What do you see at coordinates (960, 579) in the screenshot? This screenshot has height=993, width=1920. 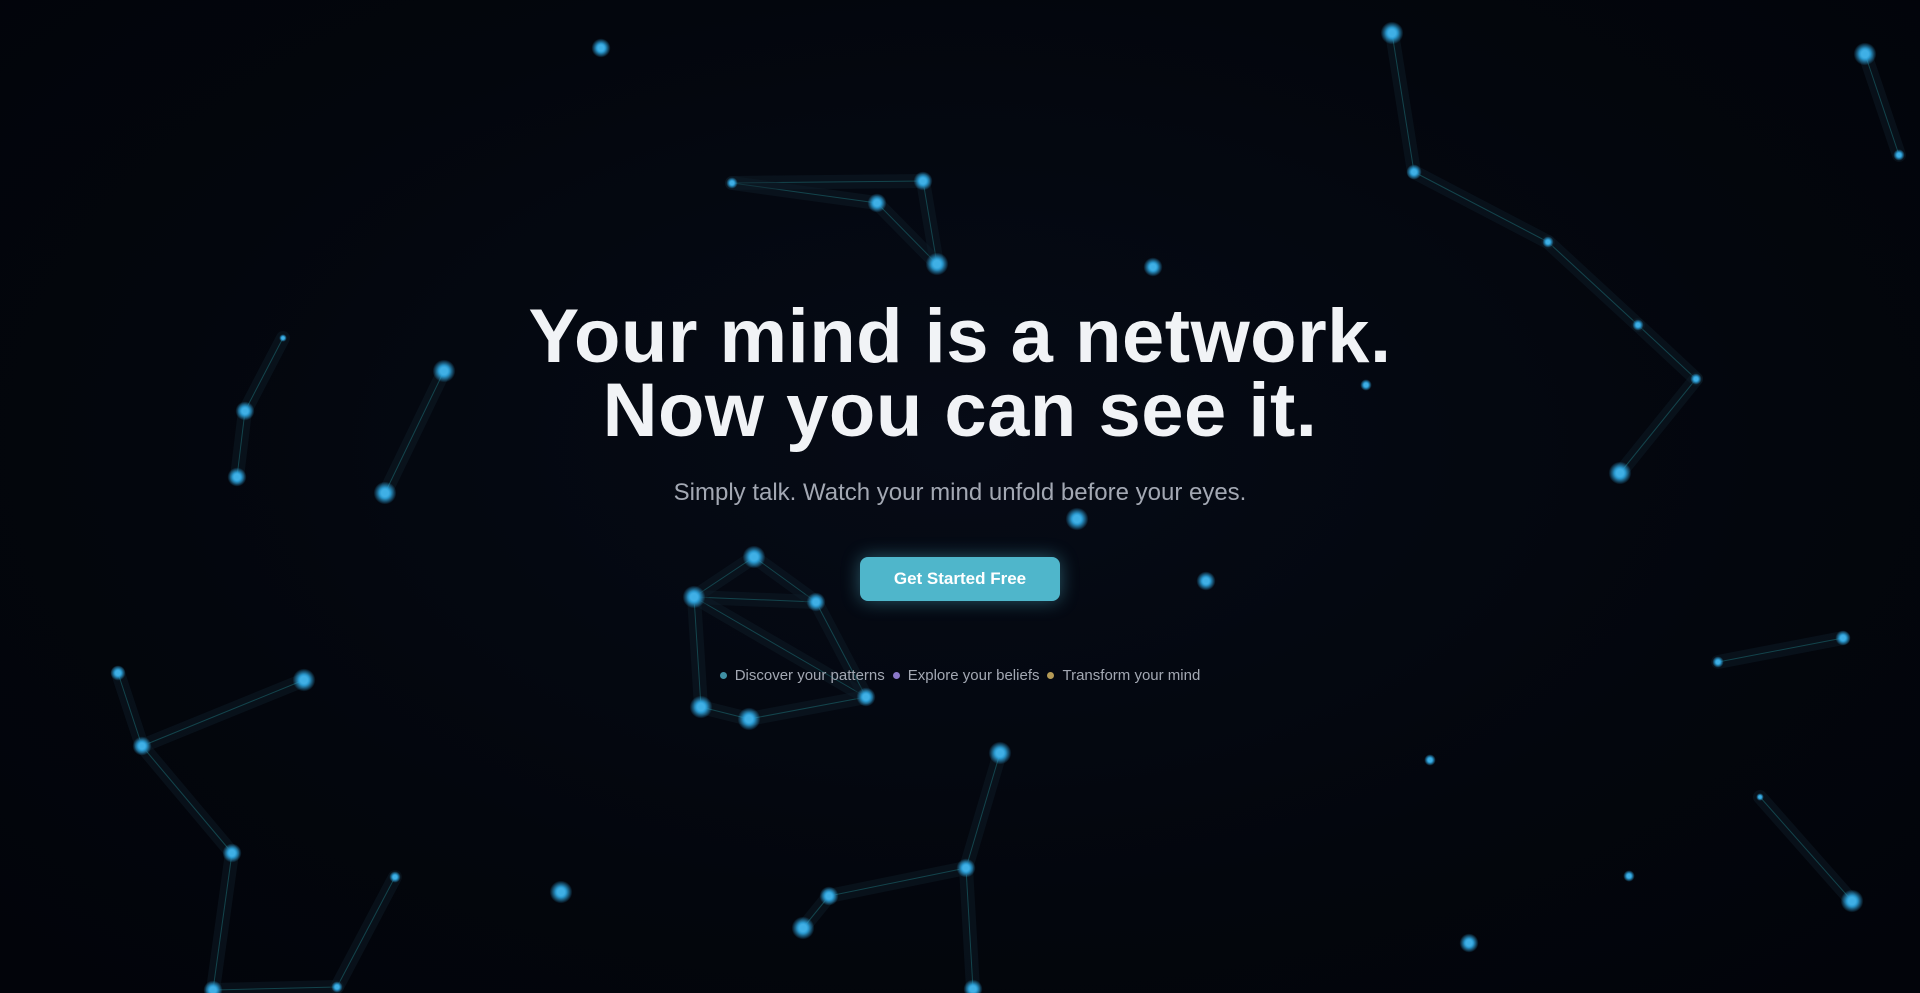 I see `get-started-button: Get Started Free` at bounding box center [960, 579].